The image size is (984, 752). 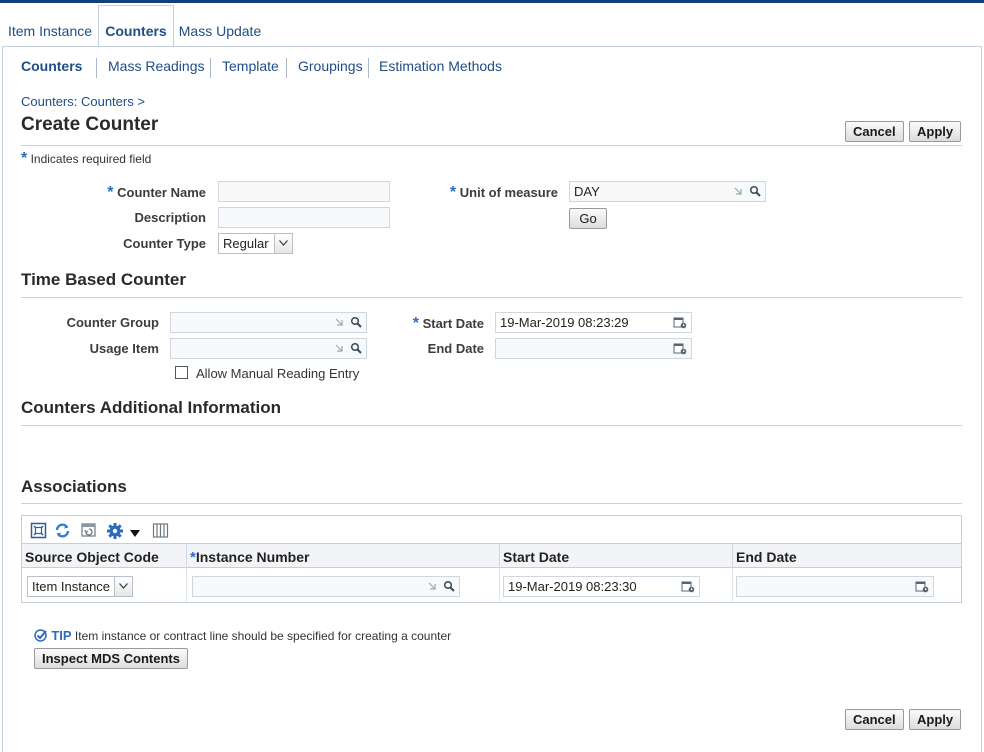 I want to click on source-object-code-select: Item Instance, so click(x=80, y=586).